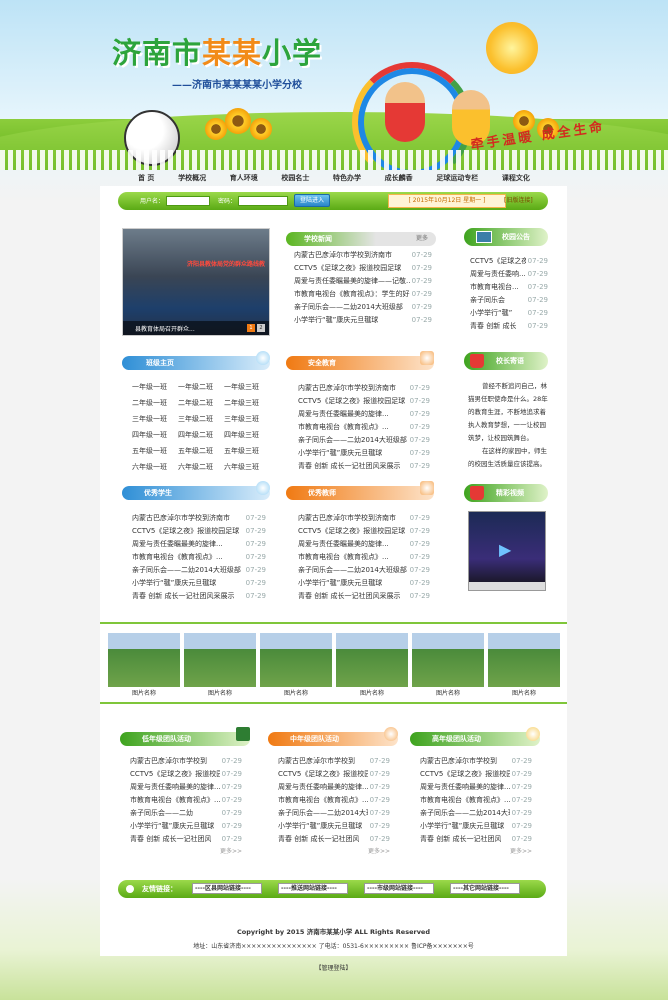  I want to click on low-grade-more: 更多>>, so click(185, 850).